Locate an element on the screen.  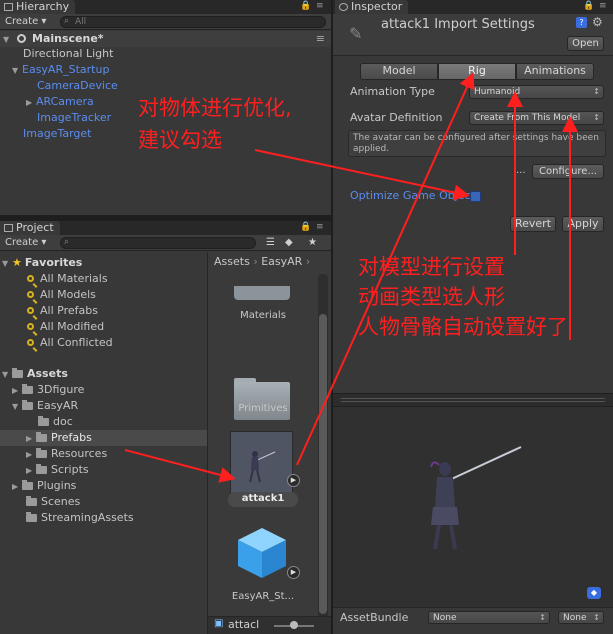
attack1-thumbnail is located at coordinates (261, 462).